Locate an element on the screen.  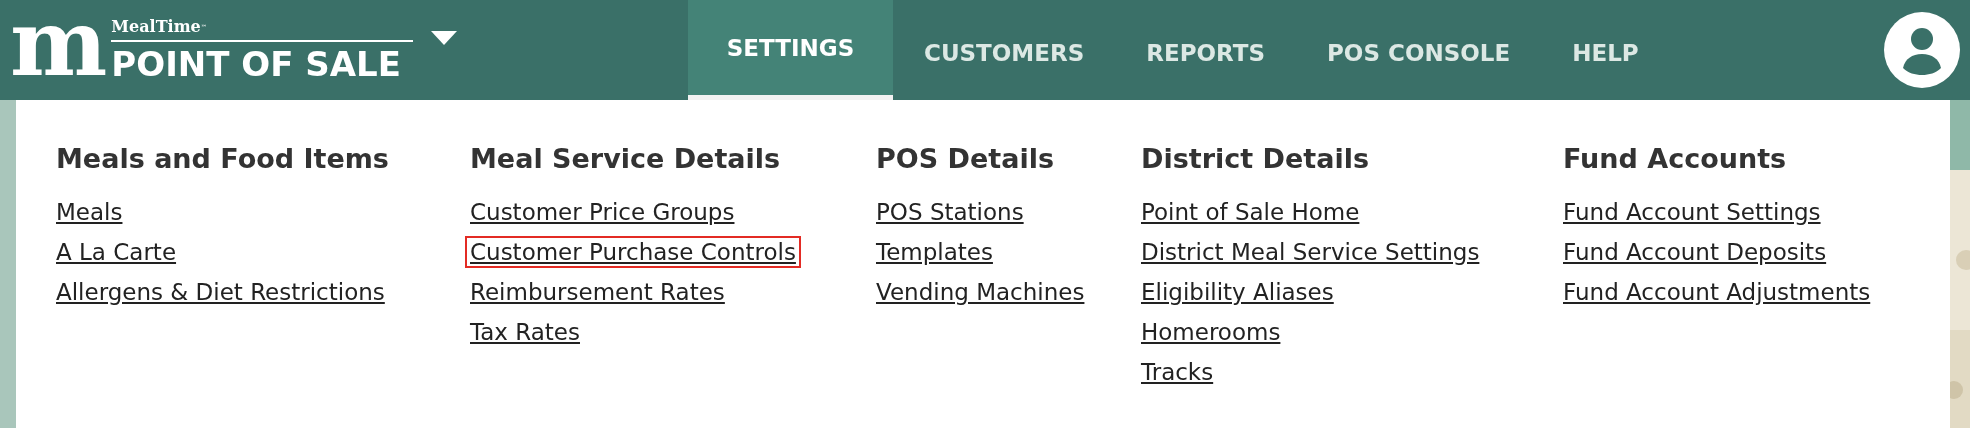
menu-link: Tracks is located at coordinates (1177, 372).